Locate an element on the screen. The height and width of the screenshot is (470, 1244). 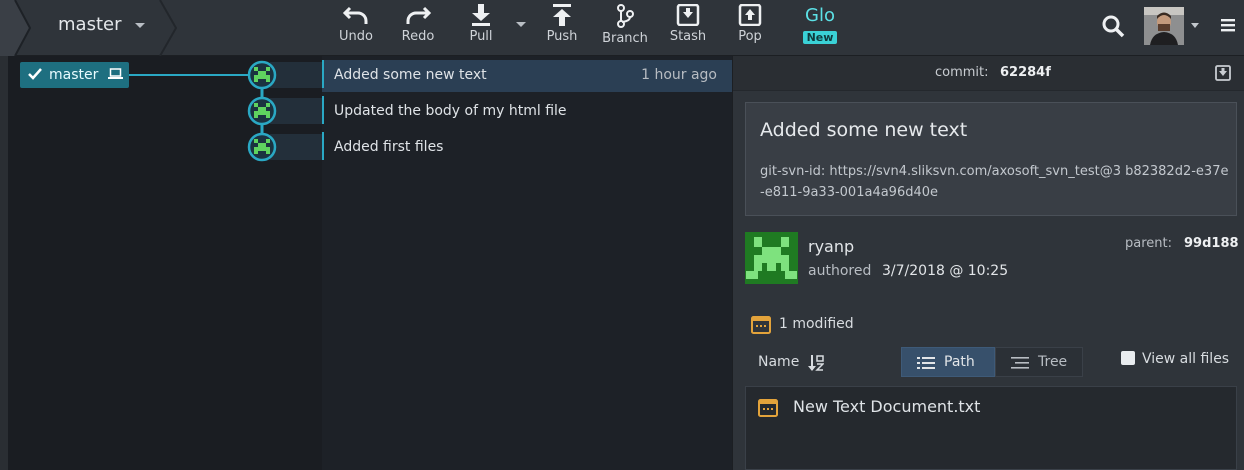
pull-button: Pull is located at coordinates (481, 28).